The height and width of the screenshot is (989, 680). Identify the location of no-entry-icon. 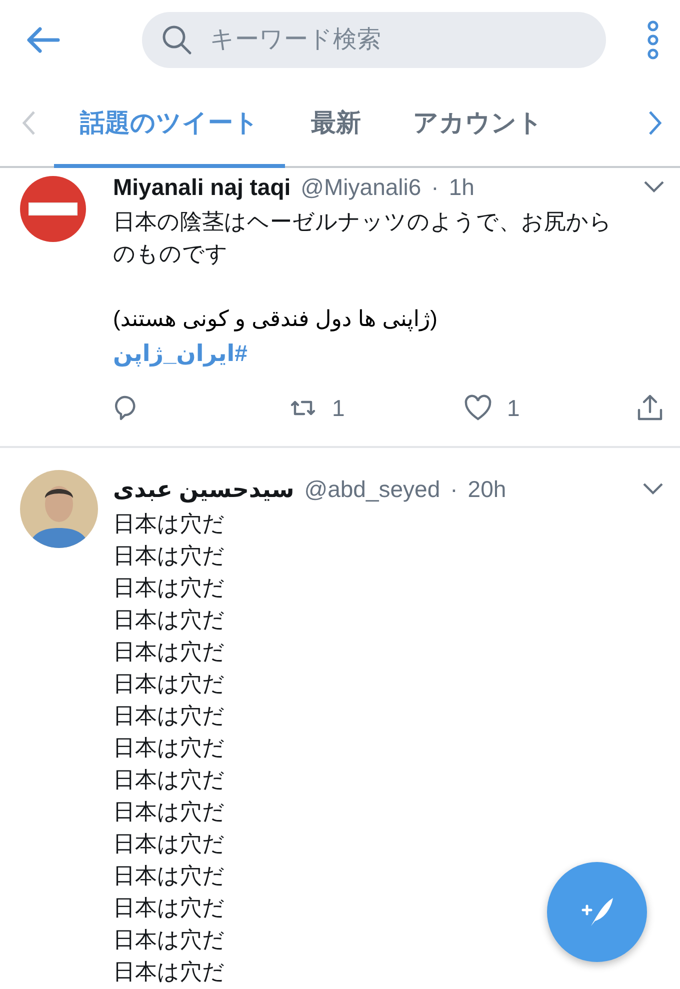
(53, 209).